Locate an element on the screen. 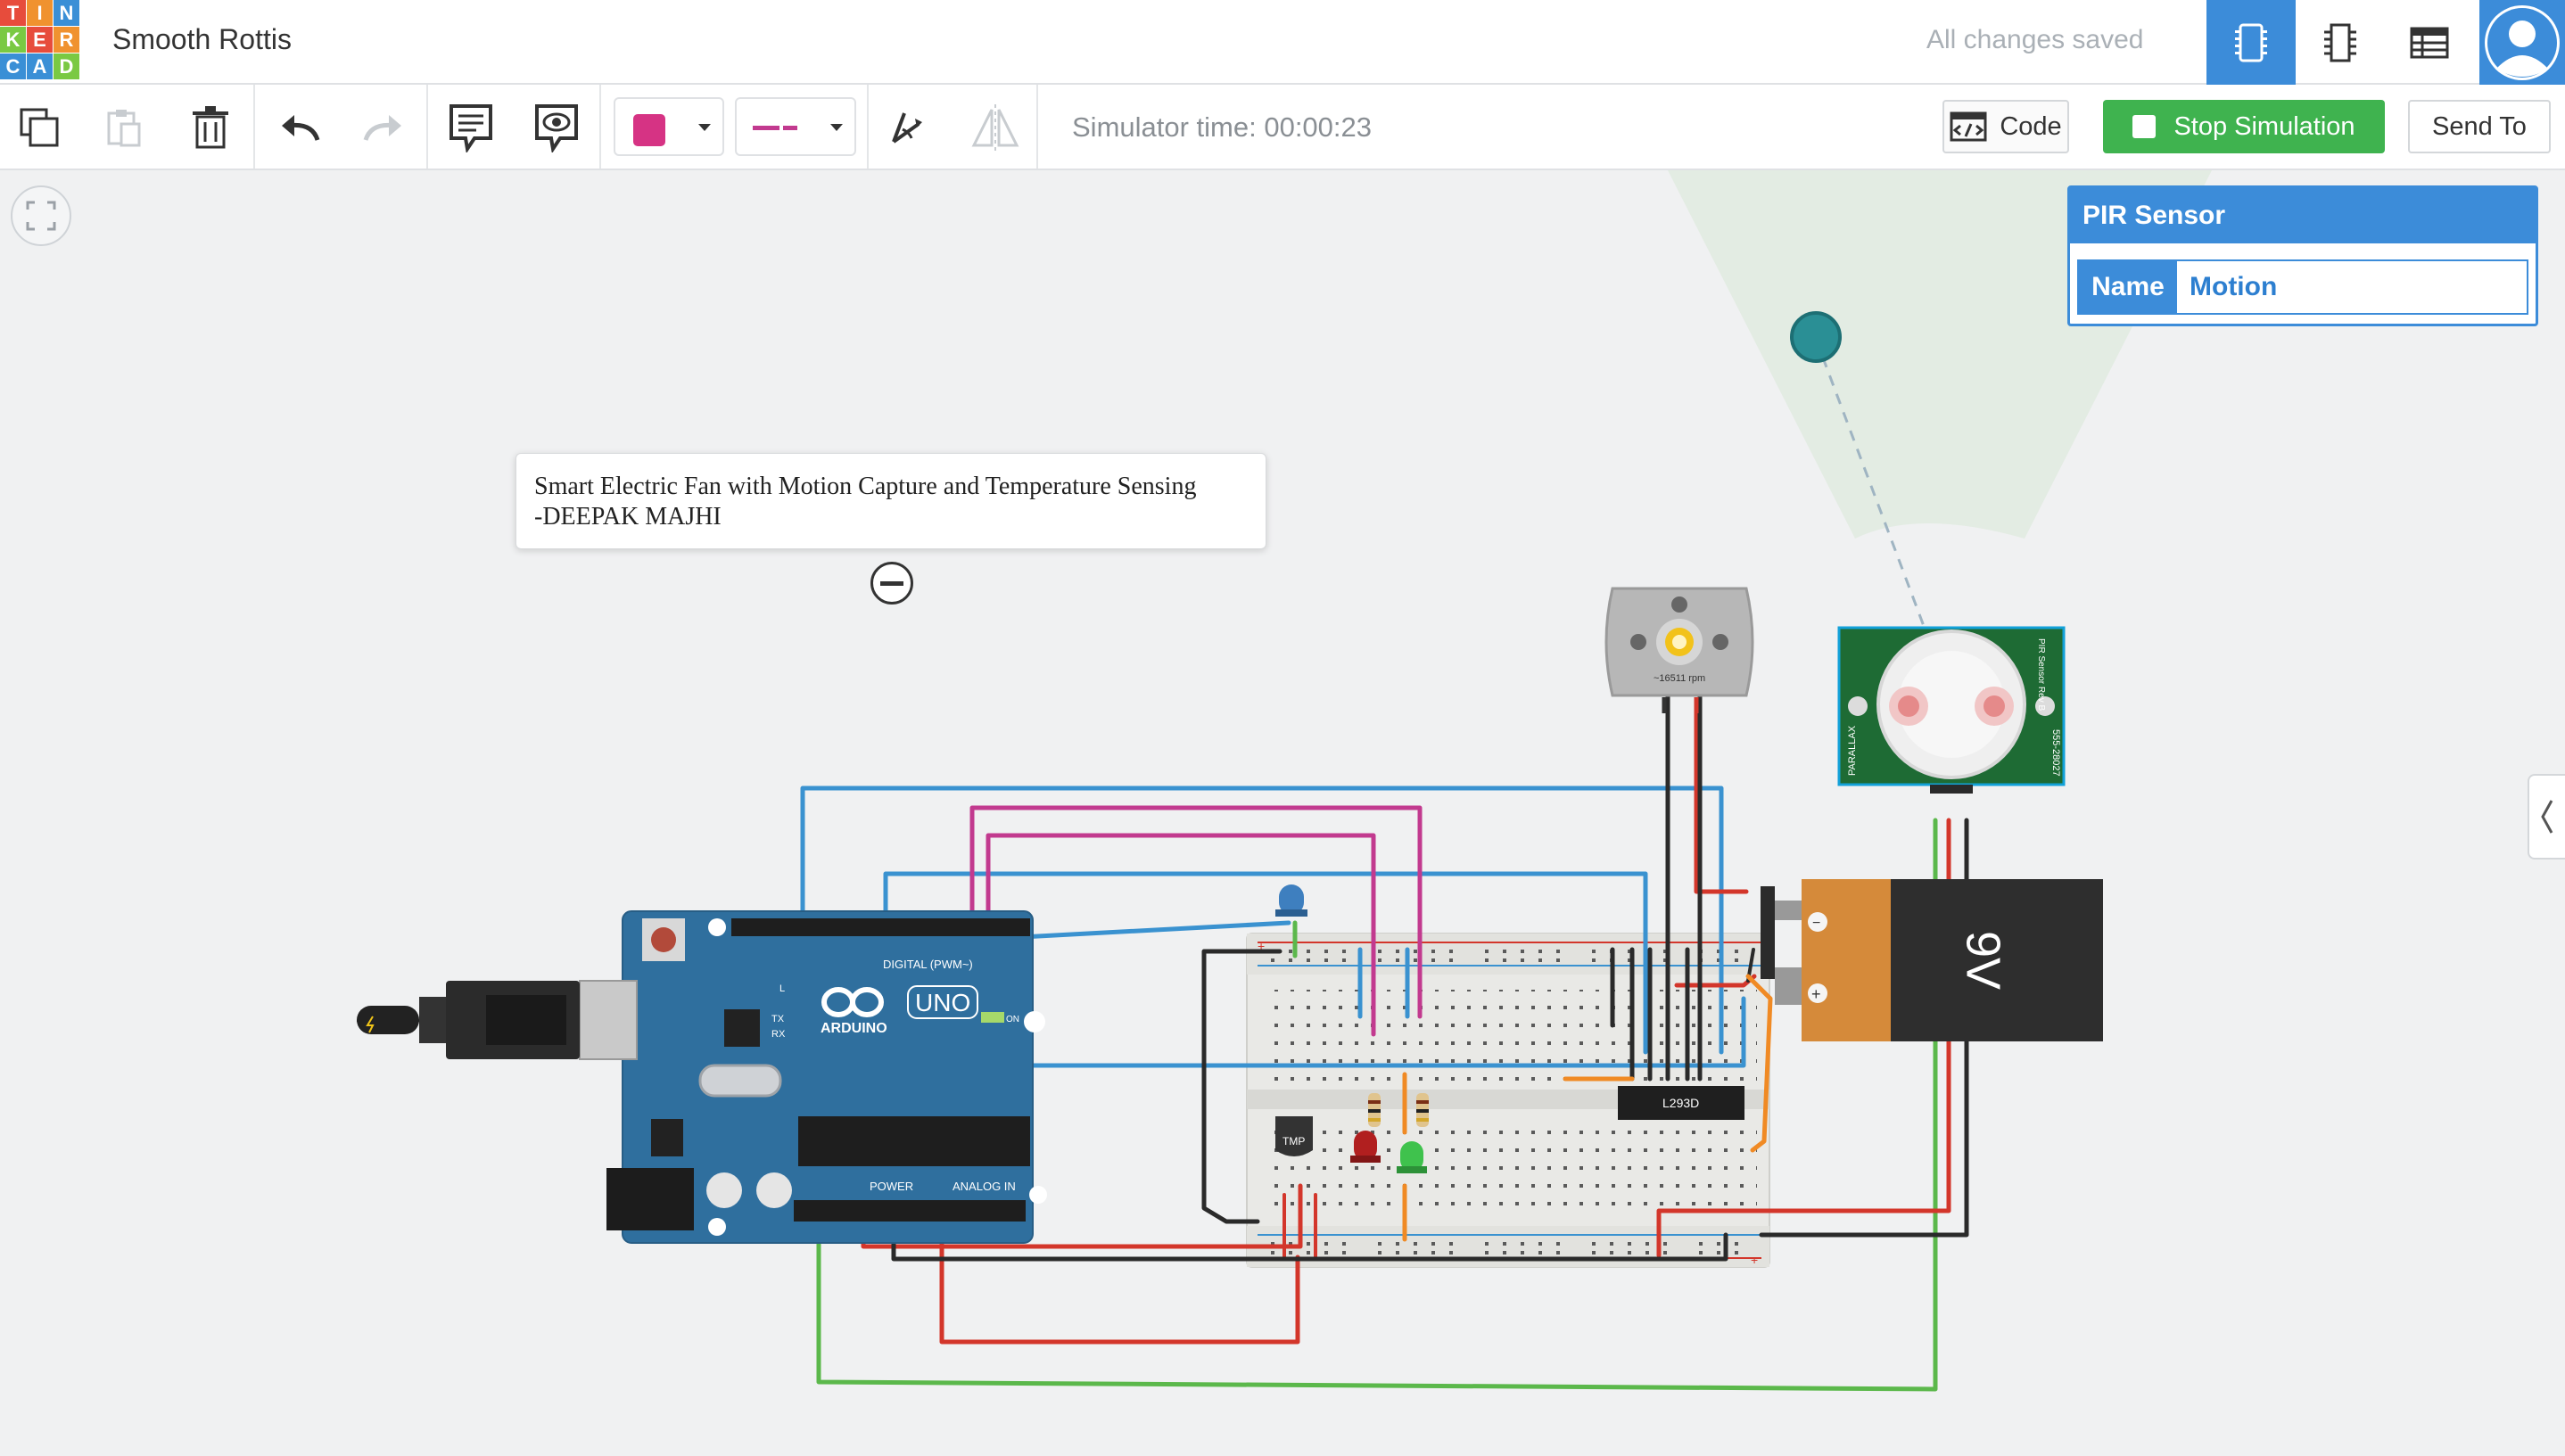  notes-icon is located at coordinates (470, 128).